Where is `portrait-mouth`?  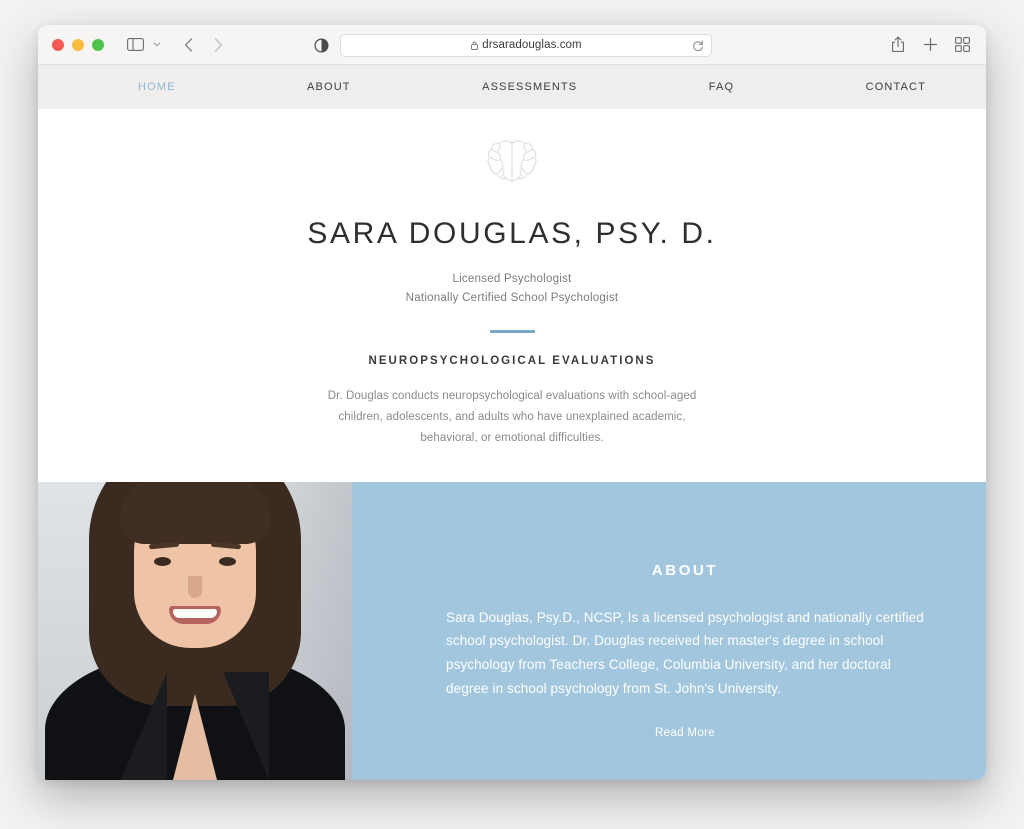
portrait-mouth is located at coordinates (195, 615).